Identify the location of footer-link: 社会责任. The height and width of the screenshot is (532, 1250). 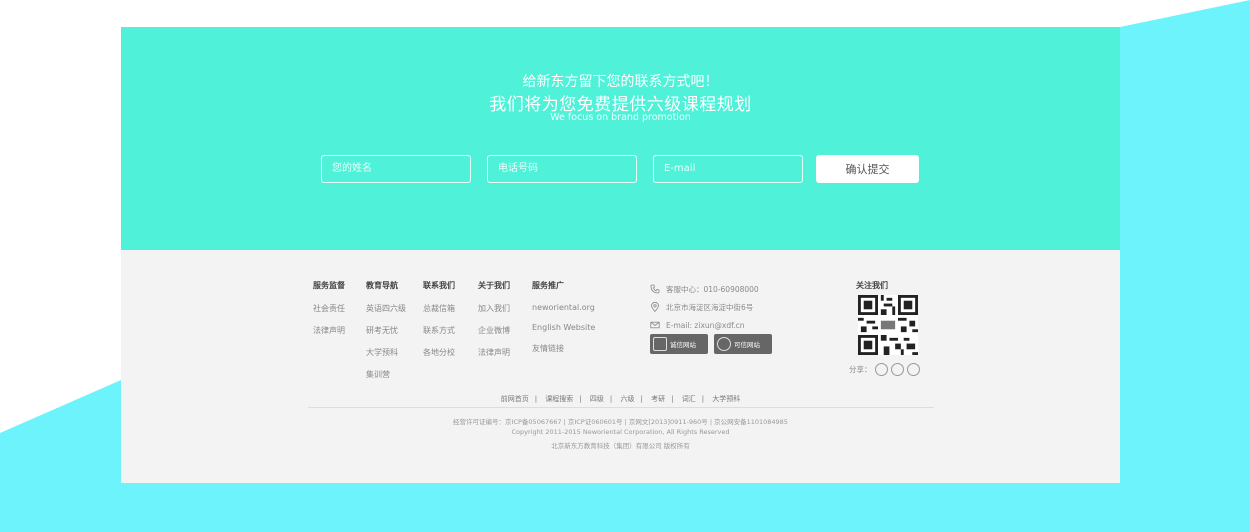
(329, 308).